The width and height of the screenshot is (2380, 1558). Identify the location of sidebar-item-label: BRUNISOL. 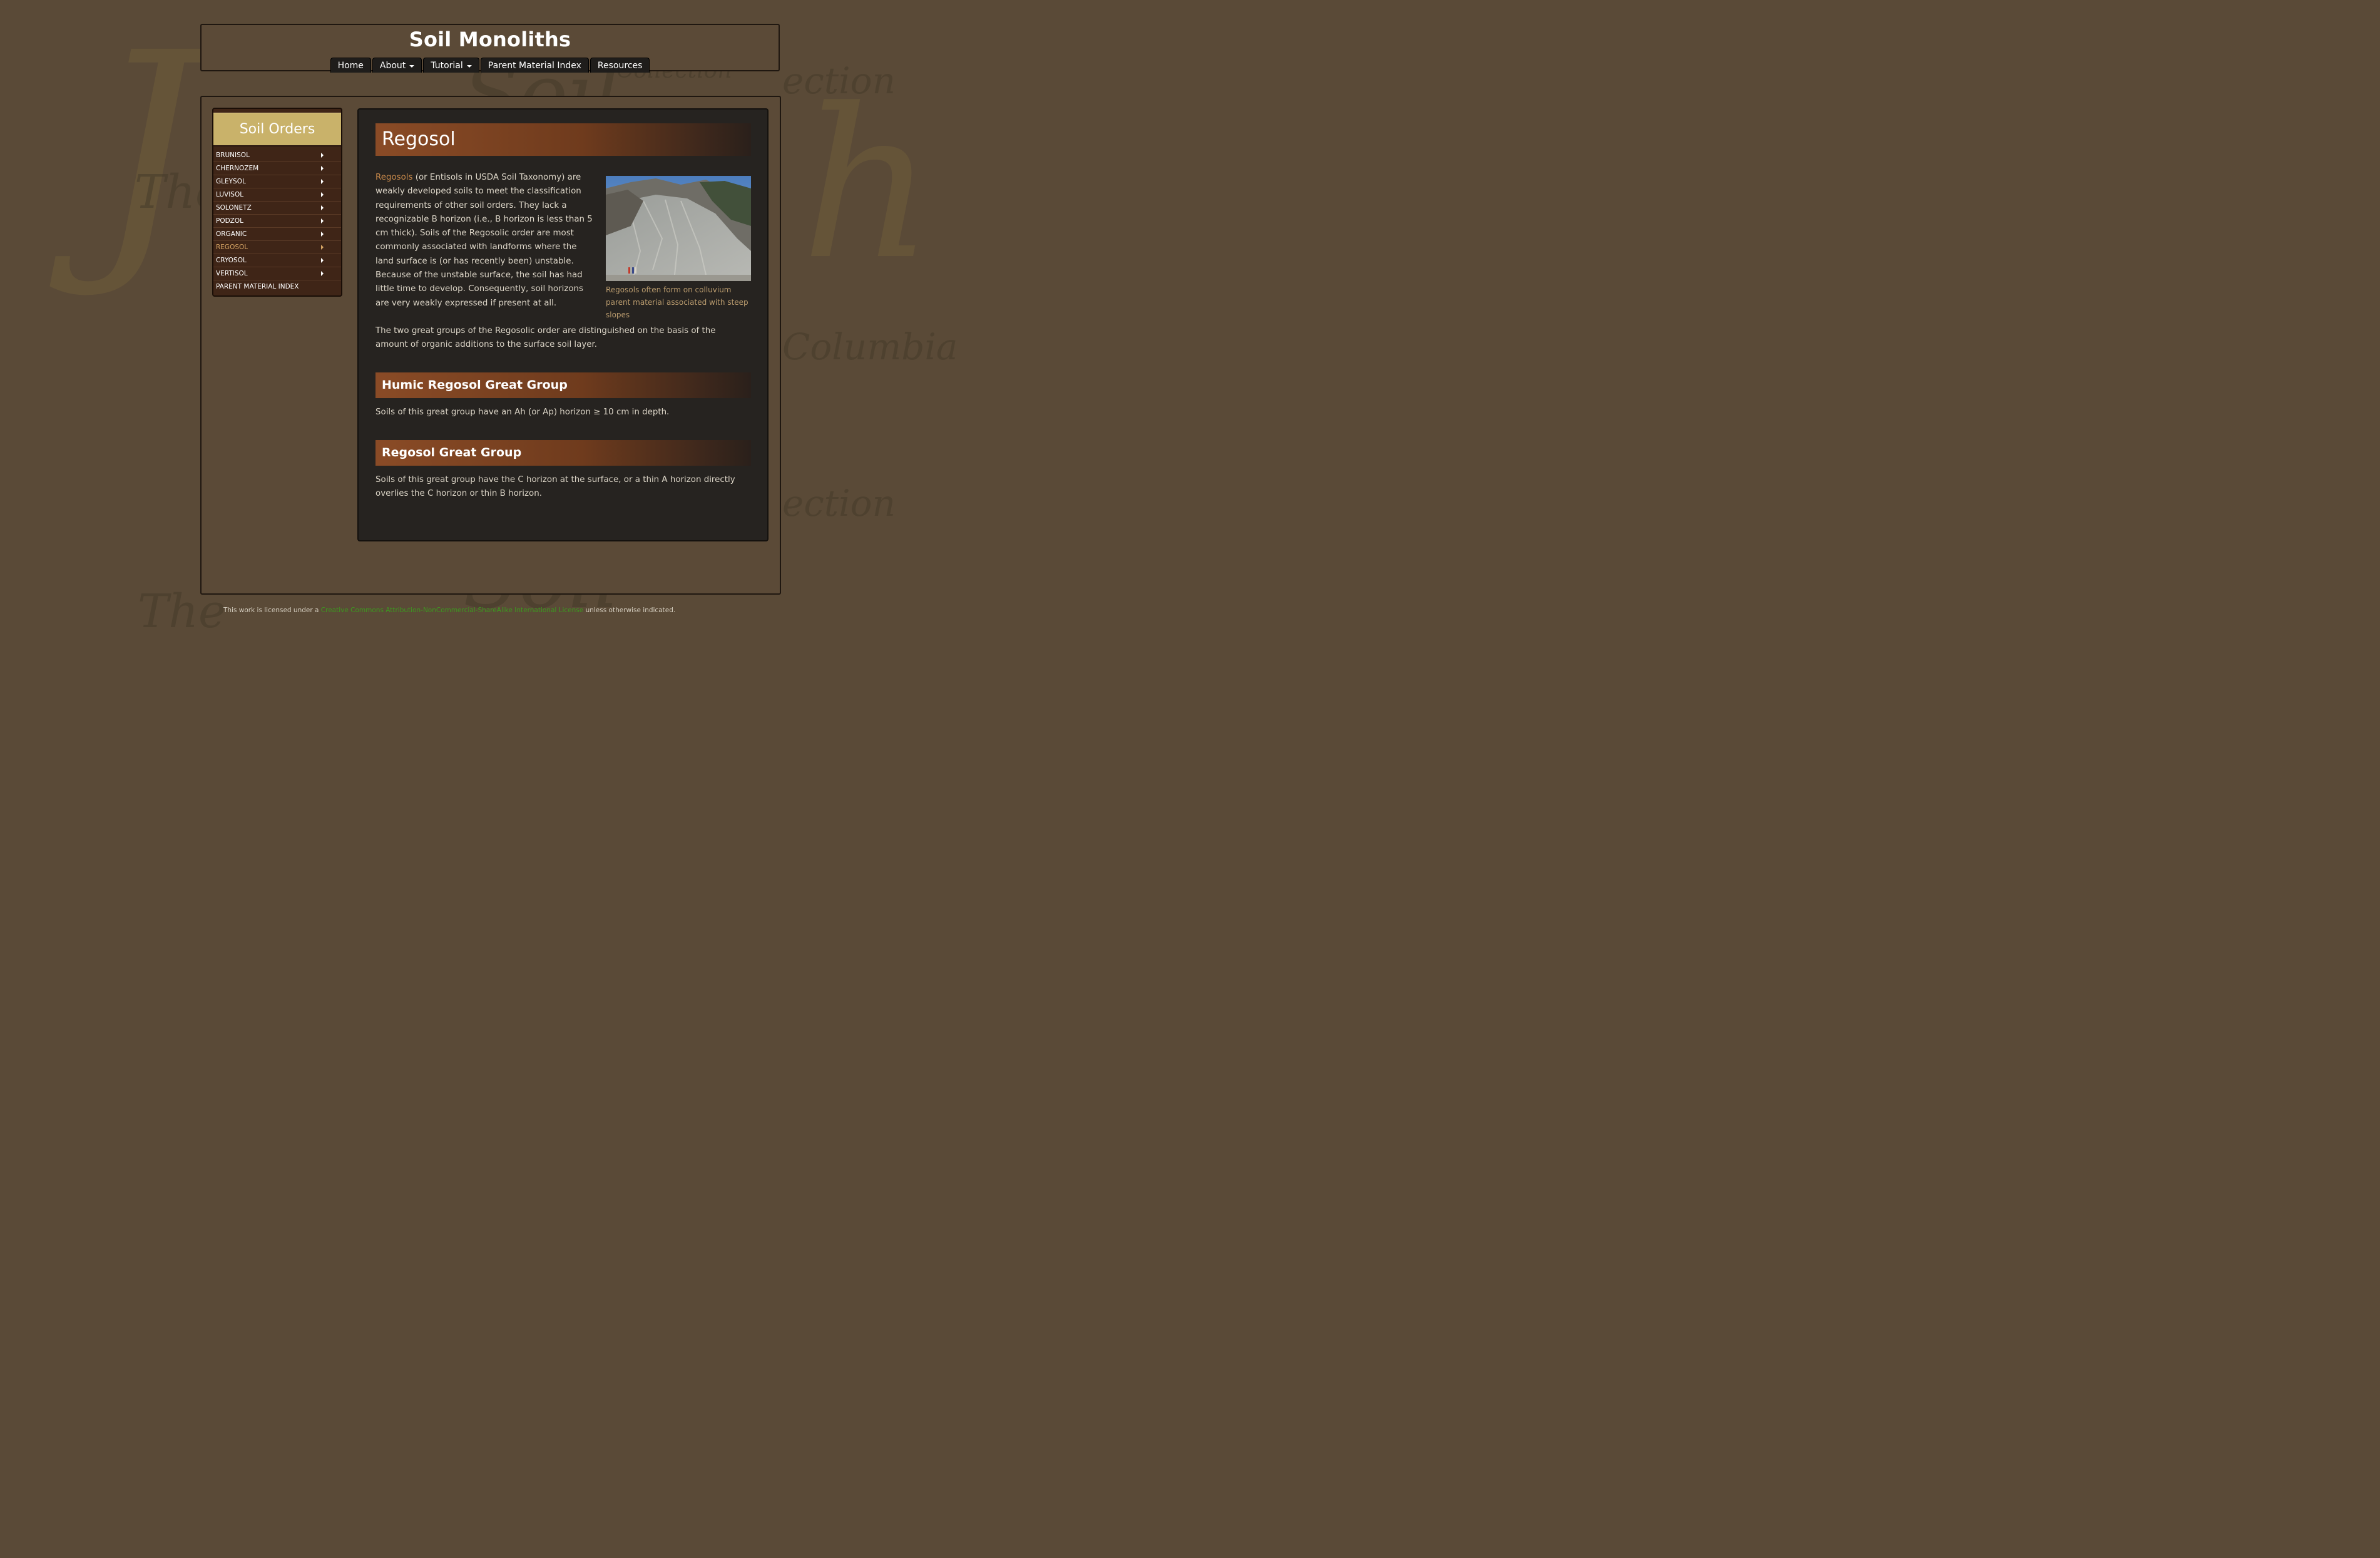
(233, 155).